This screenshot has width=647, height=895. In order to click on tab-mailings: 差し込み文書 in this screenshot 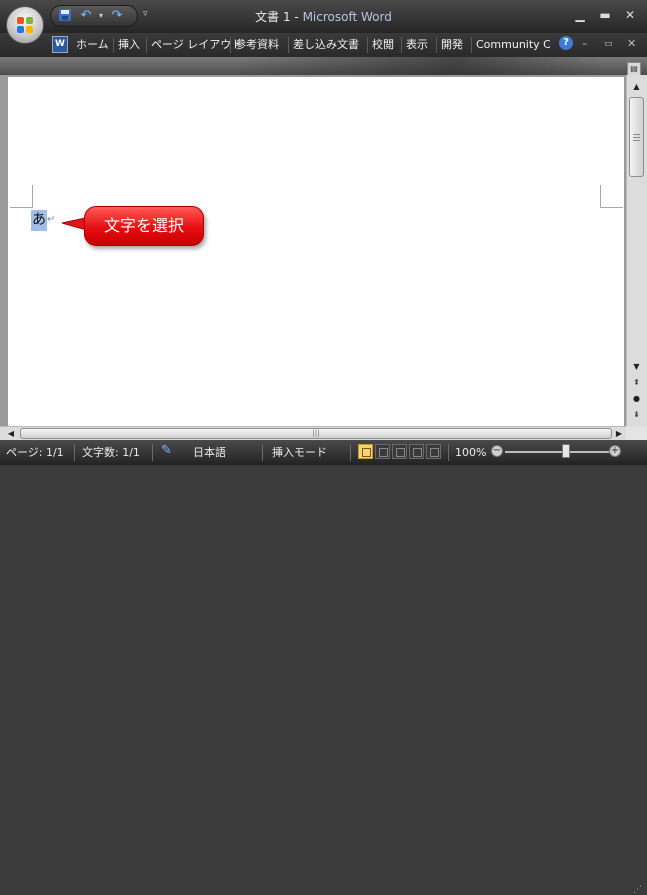, I will do `click(326, 45)`.